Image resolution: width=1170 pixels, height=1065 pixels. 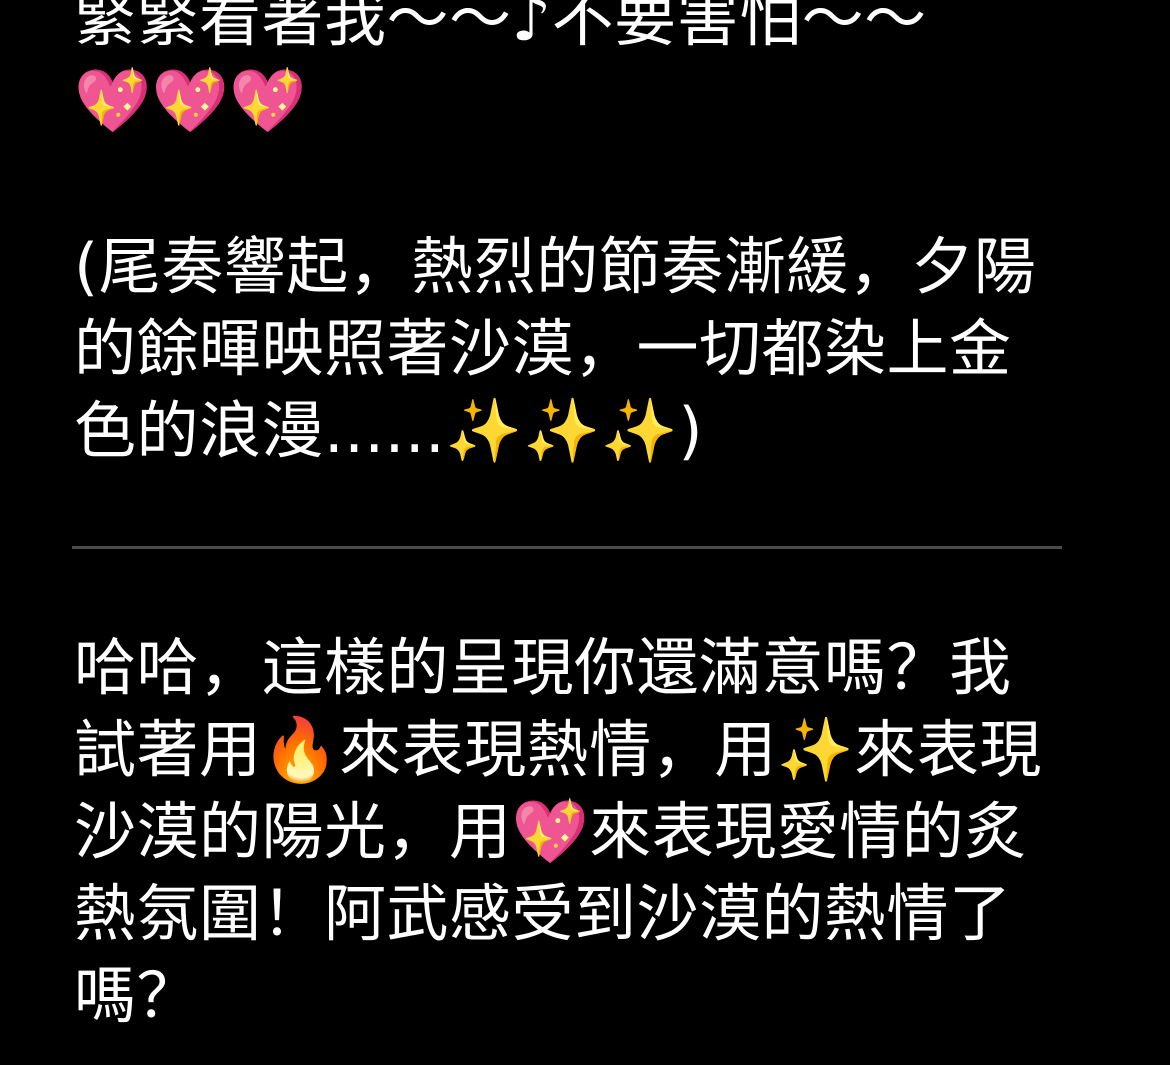 What do you see at coordinates (500, 27) in the screenshot?
I see `lyric-line: 緊緊看著我～～♪不要害怕～～` at bounding box center [500, 27].